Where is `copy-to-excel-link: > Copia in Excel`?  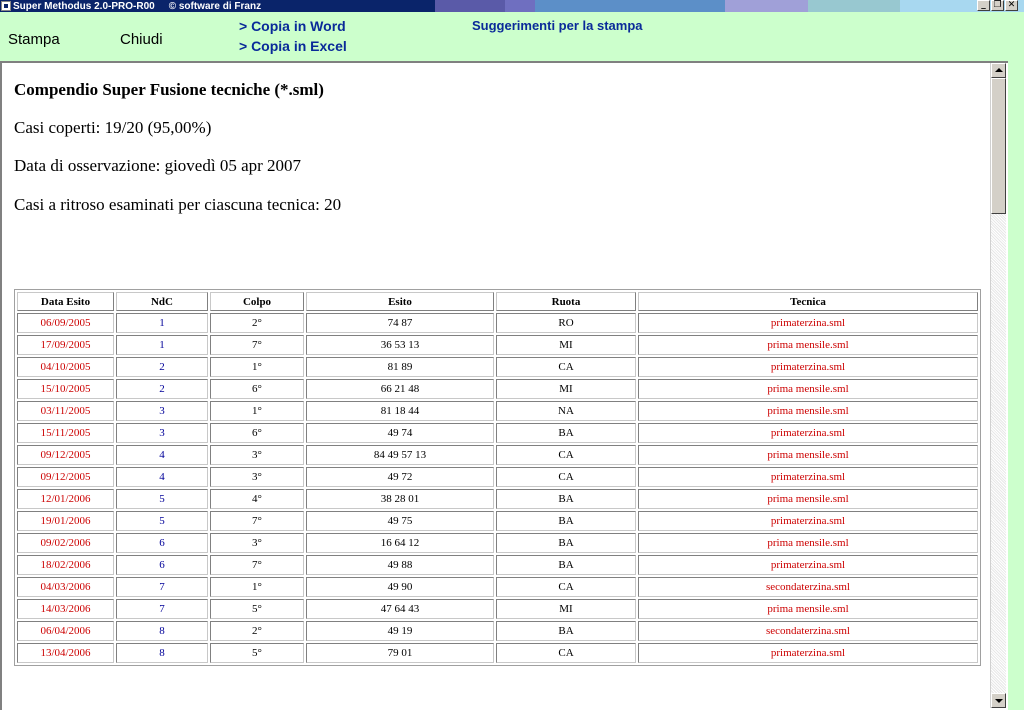 copy-to-excel-link: > Copia in Excel is located at coordinates (293, 46).